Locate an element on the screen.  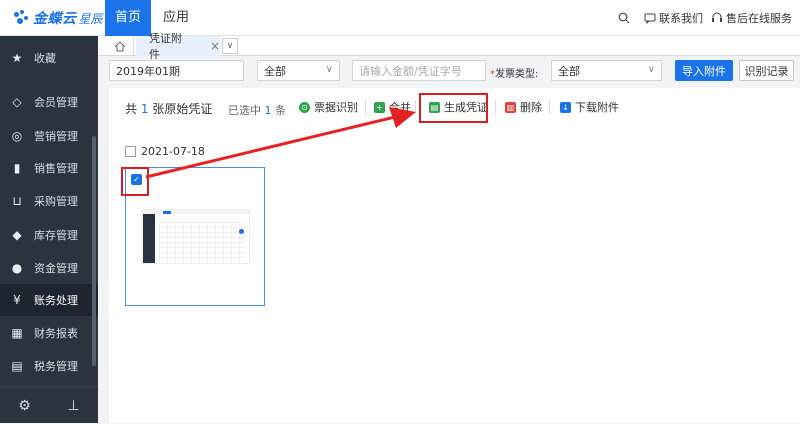
top-bar: 金蝶云 星辰 首页 应用 联系我们 售后在线服务 is located at coordinates (400, 18).